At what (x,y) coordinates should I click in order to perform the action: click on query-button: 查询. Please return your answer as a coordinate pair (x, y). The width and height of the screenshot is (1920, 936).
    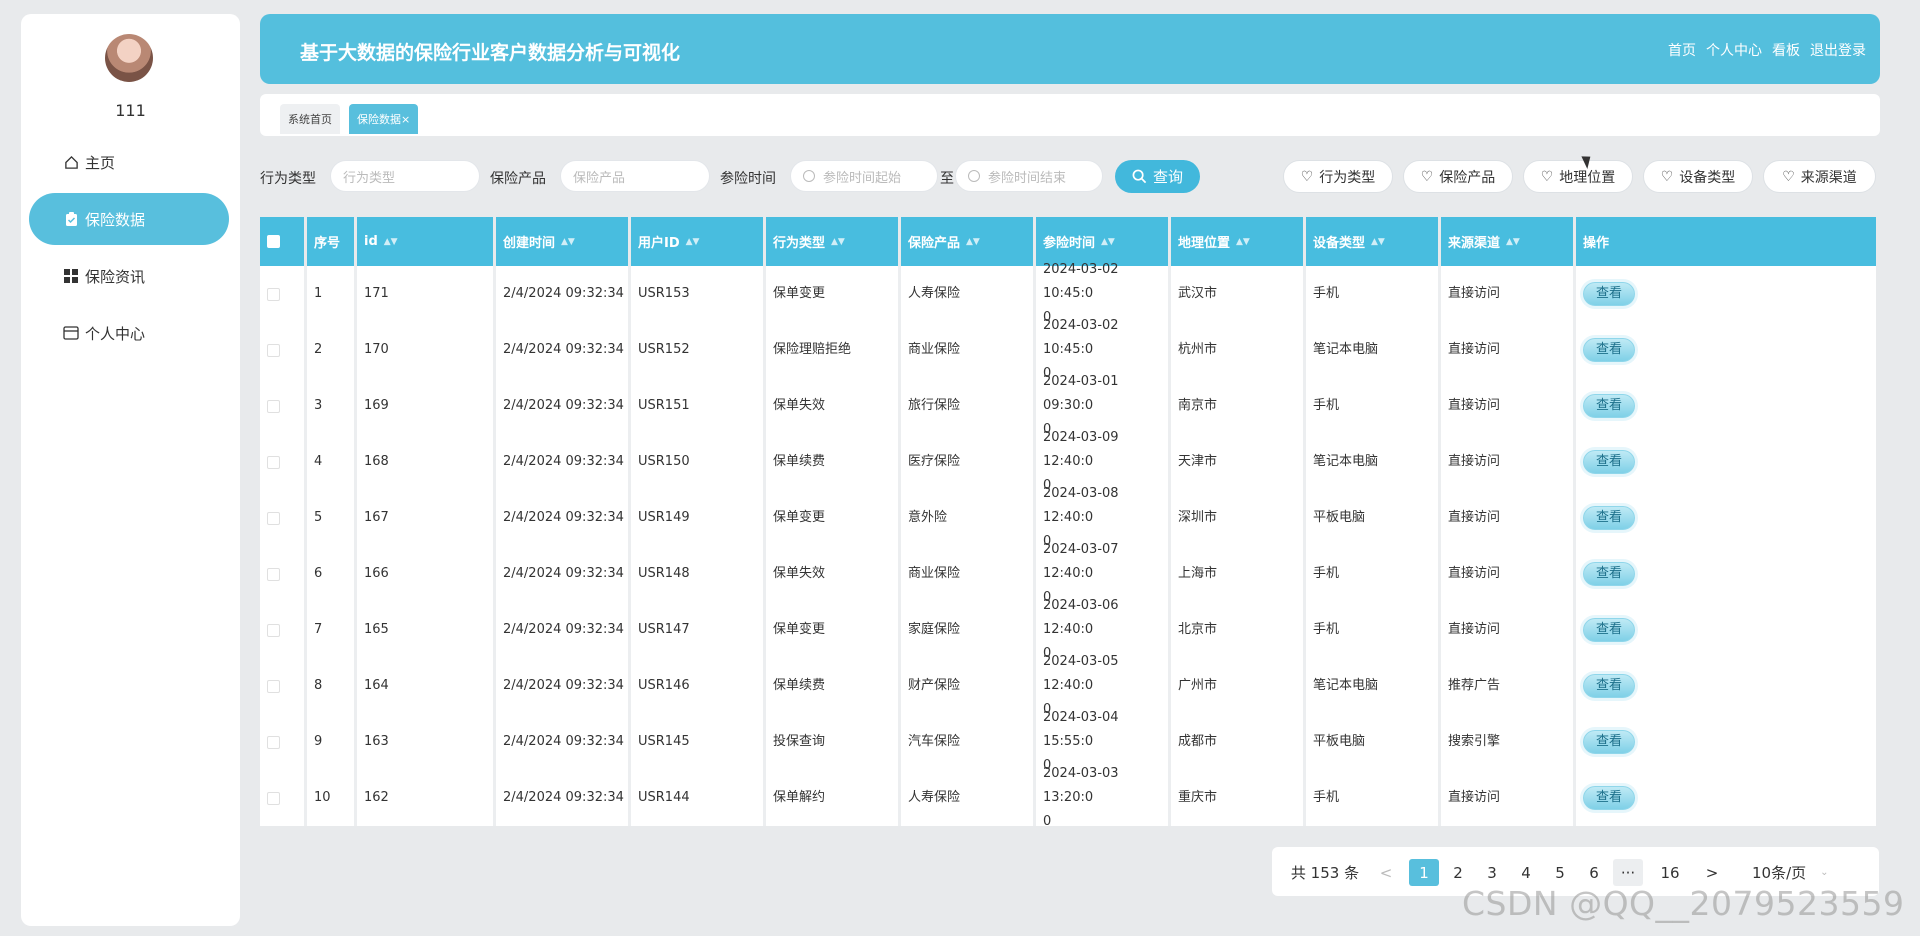
    Looking at the image, I should click on (1157, 176).